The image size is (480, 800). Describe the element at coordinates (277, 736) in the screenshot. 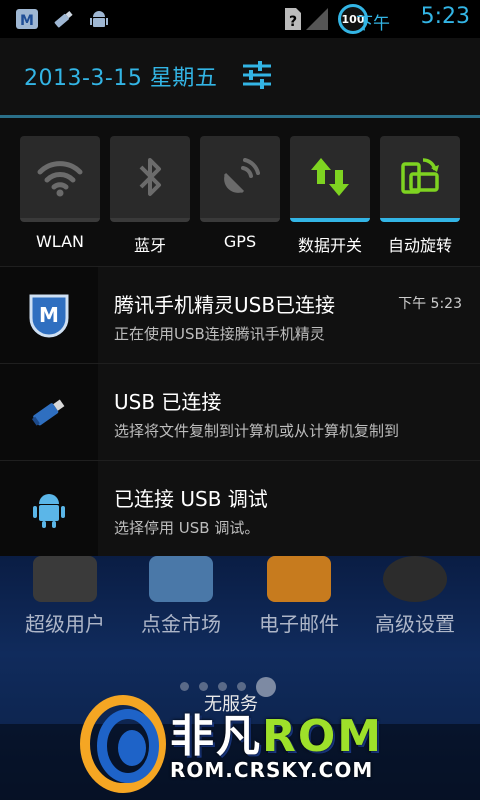

I see `watermark-brand: 非凡ROM` at that location.